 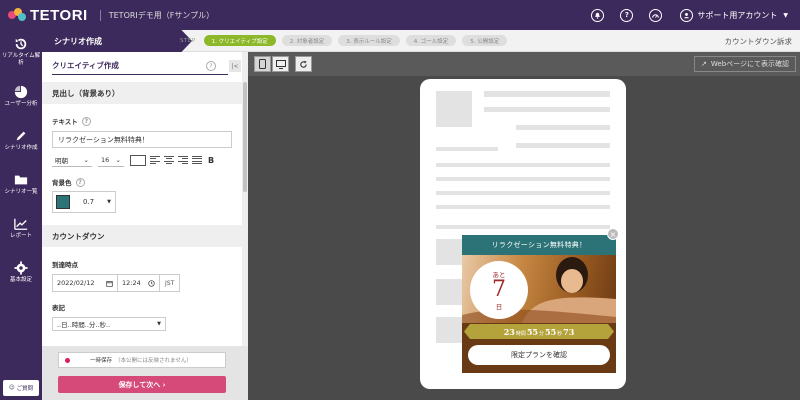 What do you see at coordinates (140, 74) in the screenshot?
I see `divider` at bounding box center [140, 74].